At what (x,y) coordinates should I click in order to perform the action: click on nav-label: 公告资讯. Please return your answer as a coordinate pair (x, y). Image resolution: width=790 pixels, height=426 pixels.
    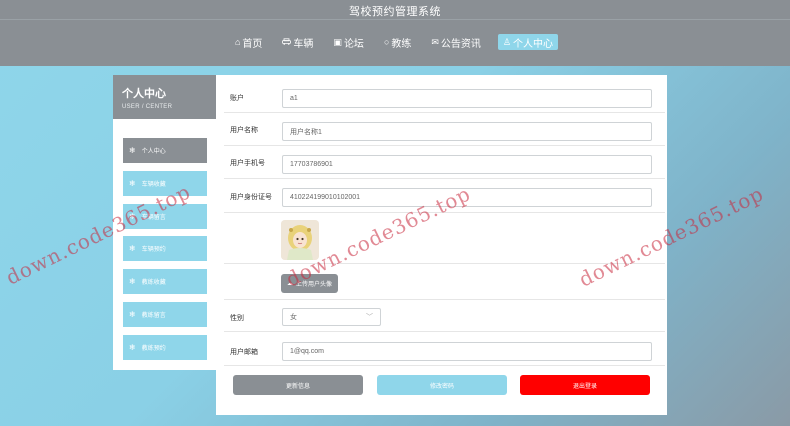
    Looking at the image, I should click on (460, 44).